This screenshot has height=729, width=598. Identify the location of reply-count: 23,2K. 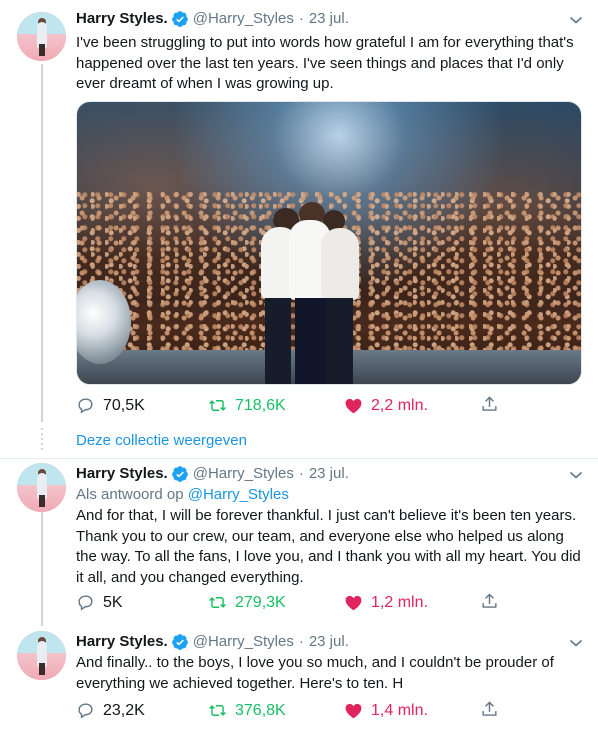
(124, 710).